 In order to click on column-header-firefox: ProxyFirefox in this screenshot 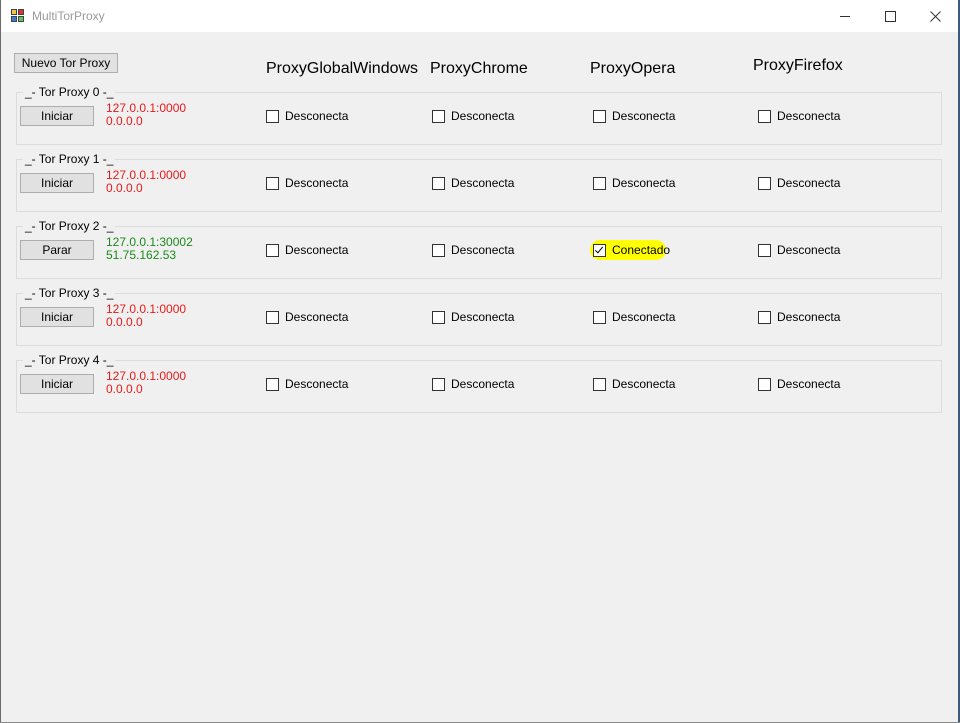, I will do `click(798, 65)`.